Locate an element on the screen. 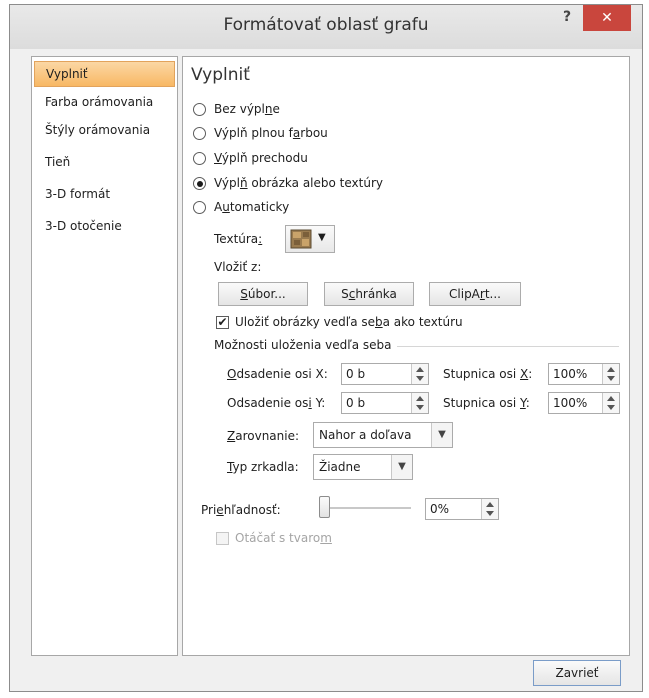 This screenshot has width=649, height=698. nav-item-fill: Vyplniť is located at coordinates (104, 74).